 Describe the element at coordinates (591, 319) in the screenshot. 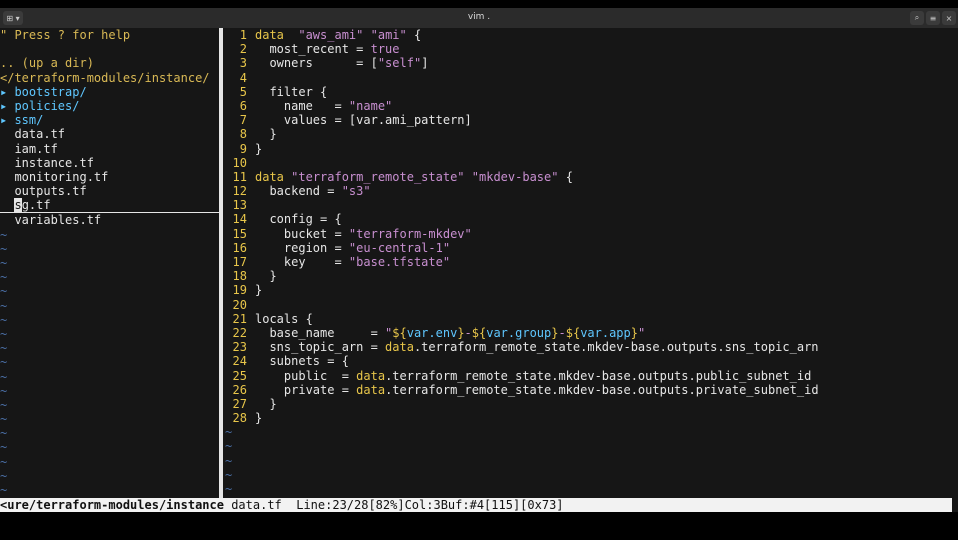

I see `code-line: 21 locals {` at that location.